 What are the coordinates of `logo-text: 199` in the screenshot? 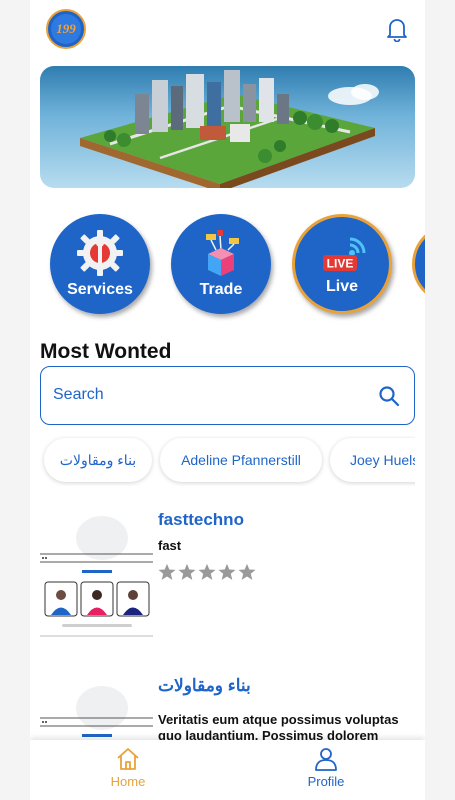 It's located at (66, 29).